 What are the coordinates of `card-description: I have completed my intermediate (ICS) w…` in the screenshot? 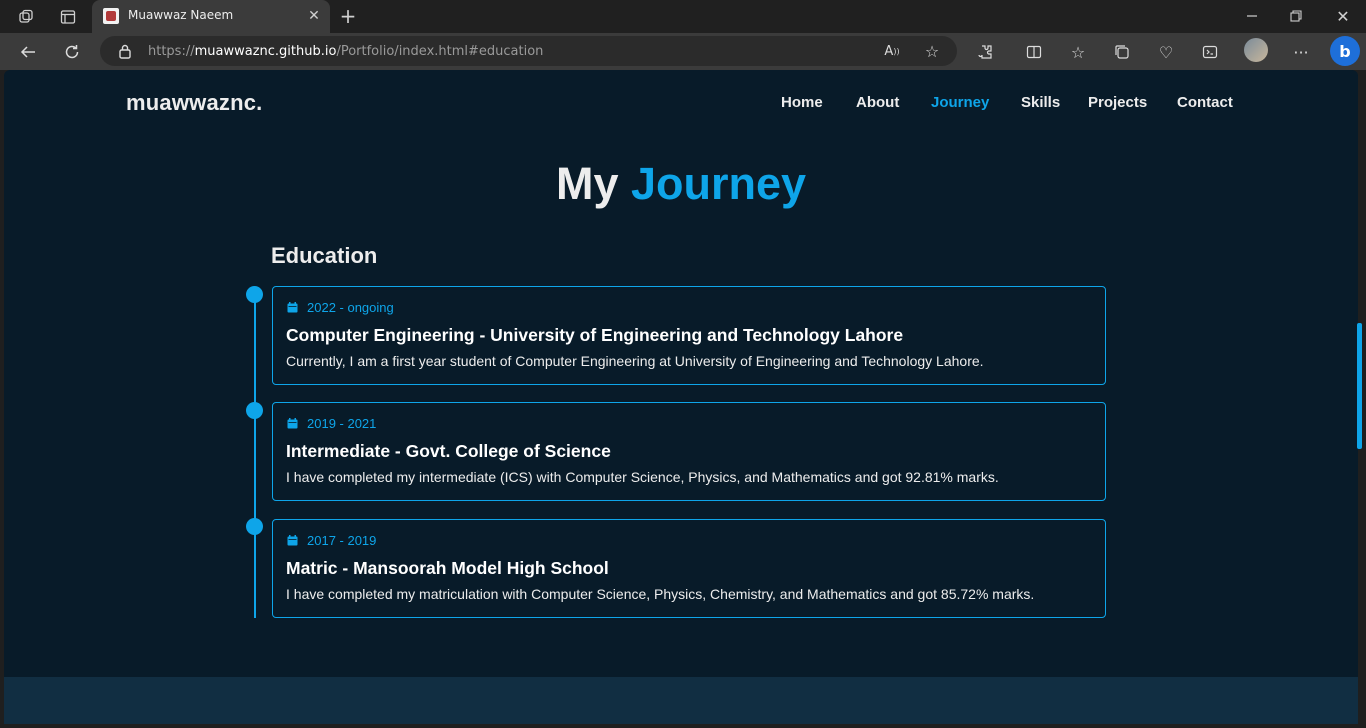 It's located at (642, 477).